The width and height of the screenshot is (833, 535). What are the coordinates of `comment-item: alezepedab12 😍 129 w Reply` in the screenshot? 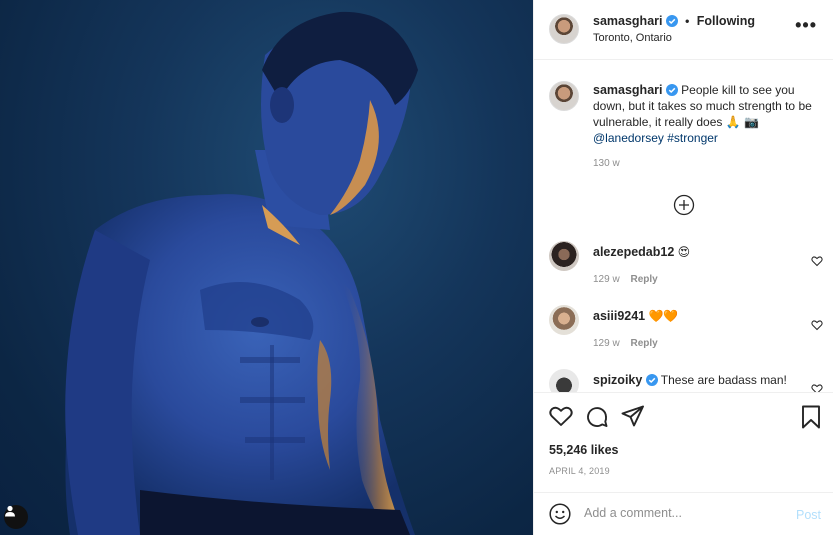 It's located at (683, 271).